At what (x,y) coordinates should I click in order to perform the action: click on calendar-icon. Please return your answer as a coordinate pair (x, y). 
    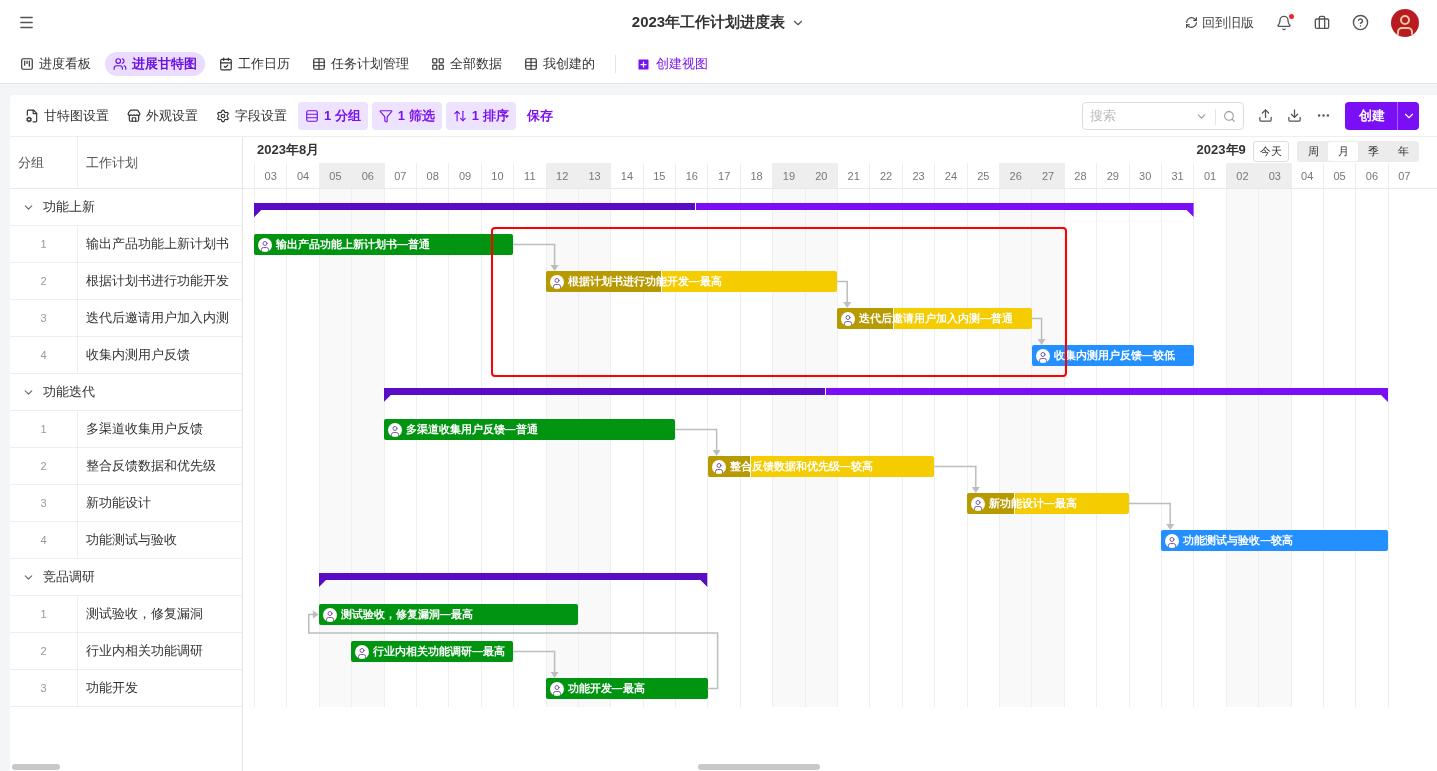
    Looking at the image, I should click on (226, 64).